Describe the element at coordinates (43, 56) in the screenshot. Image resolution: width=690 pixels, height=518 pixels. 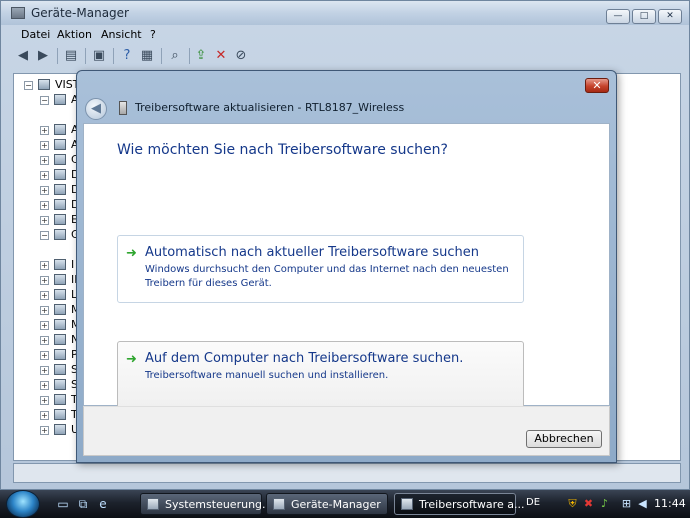
I see `forward-icon: ▶` at that location.